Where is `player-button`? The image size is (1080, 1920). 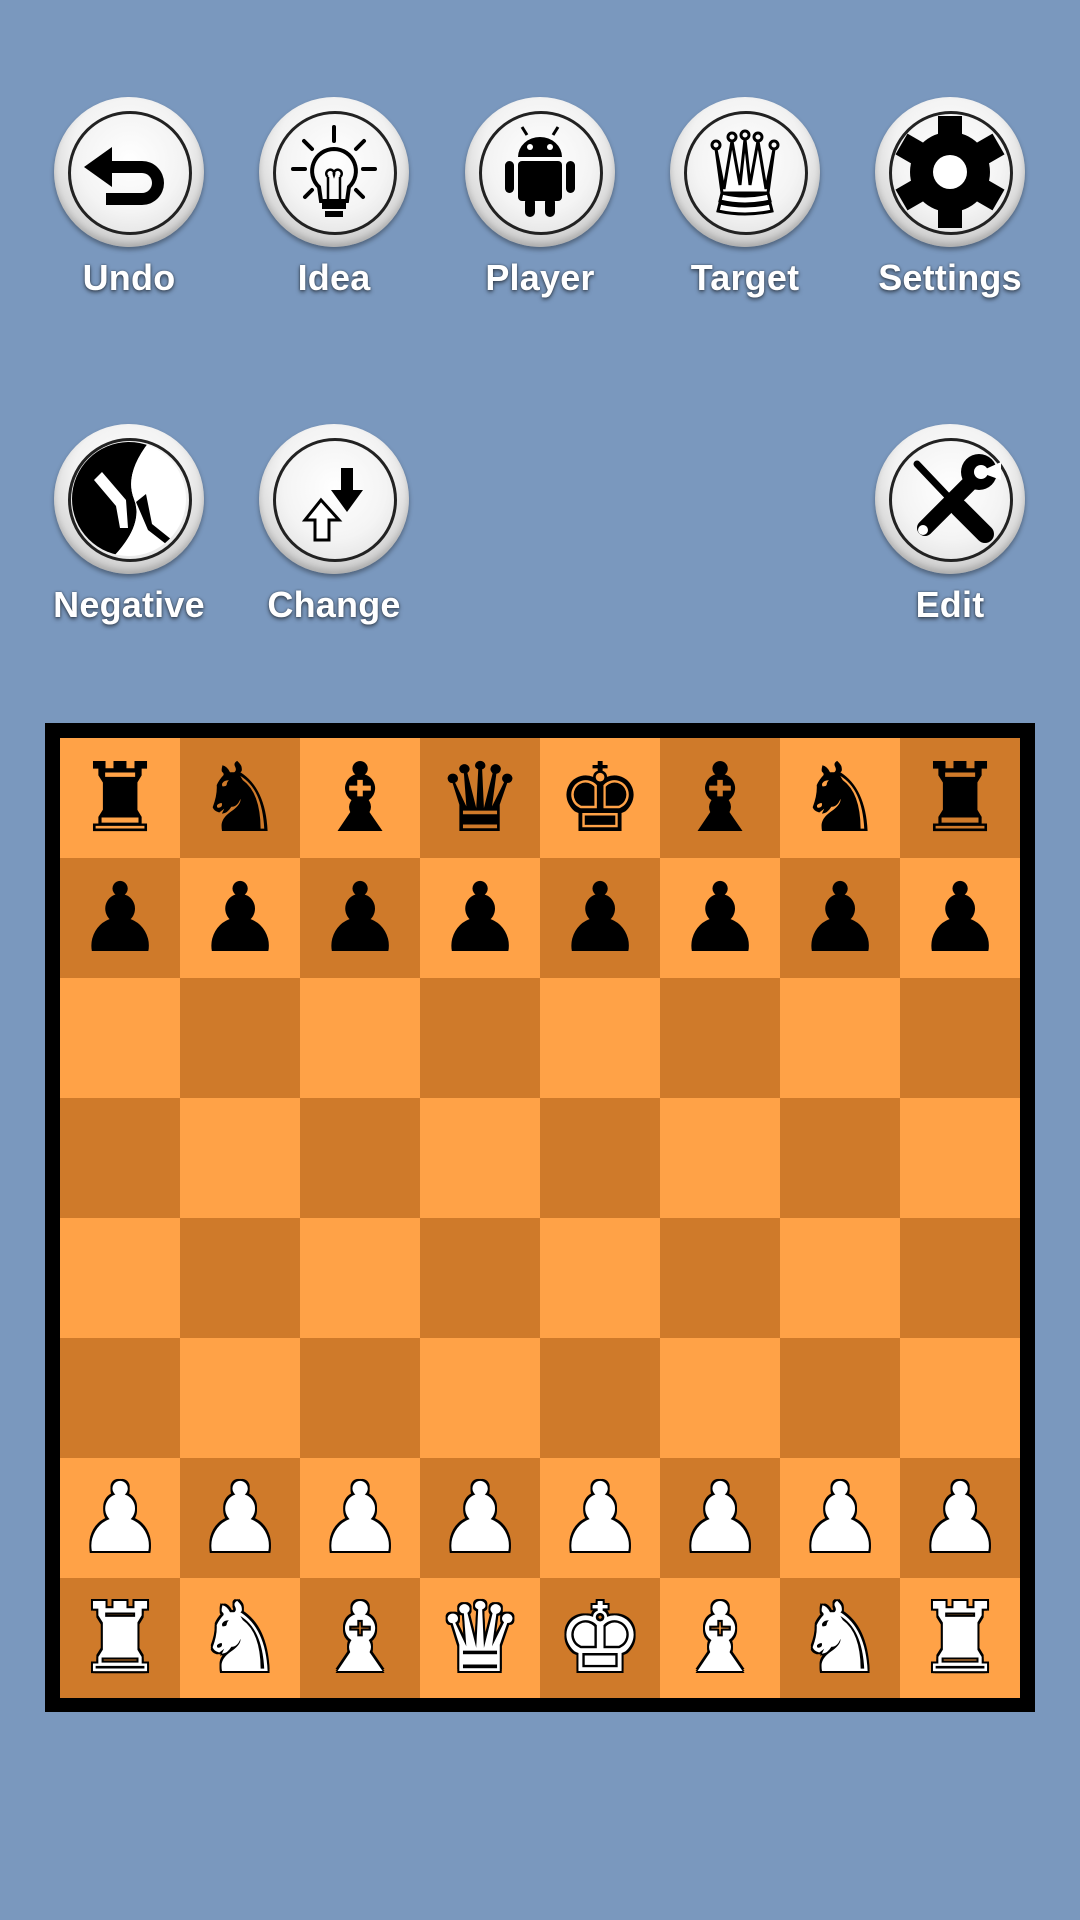 player-button is located at coordinates (540, 172).